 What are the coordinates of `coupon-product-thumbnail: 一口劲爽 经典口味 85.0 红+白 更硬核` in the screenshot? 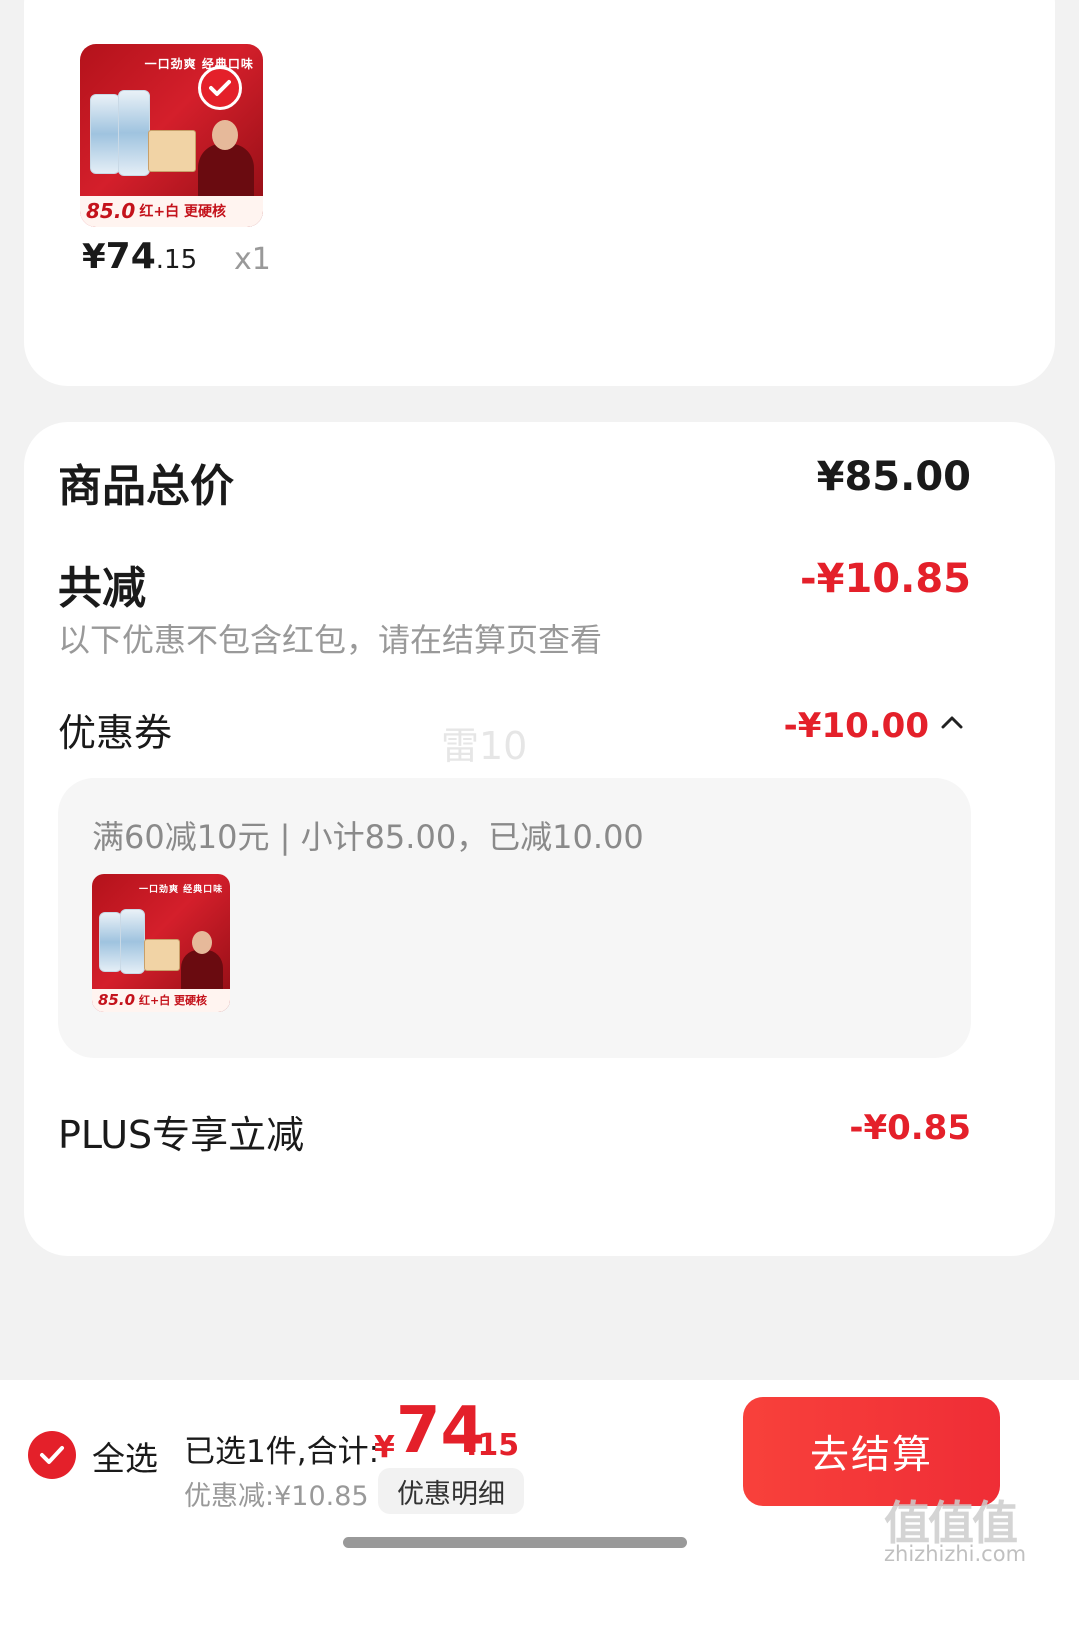 It's located at (161, 943).